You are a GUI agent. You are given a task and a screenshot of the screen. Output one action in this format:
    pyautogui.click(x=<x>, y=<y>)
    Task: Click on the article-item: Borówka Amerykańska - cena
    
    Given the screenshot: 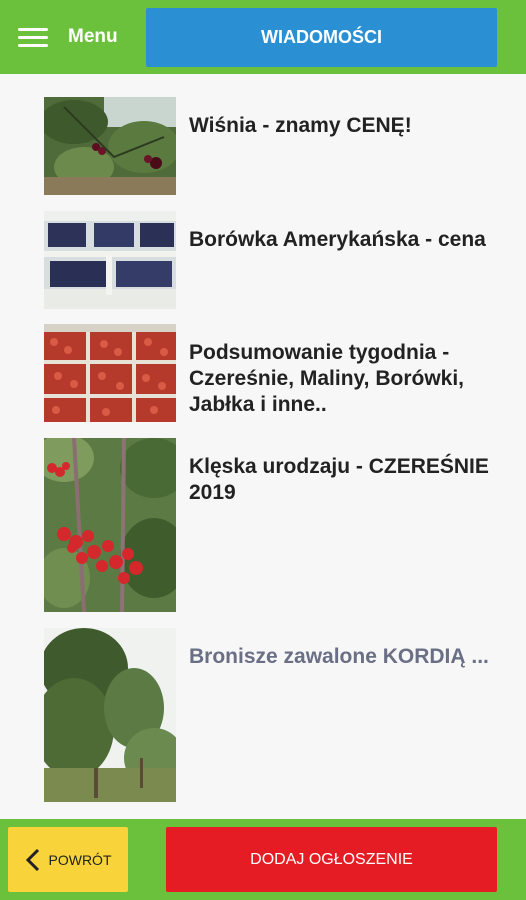 What is the action you would take?
    pyautogui.click(x=266, y=260)
    